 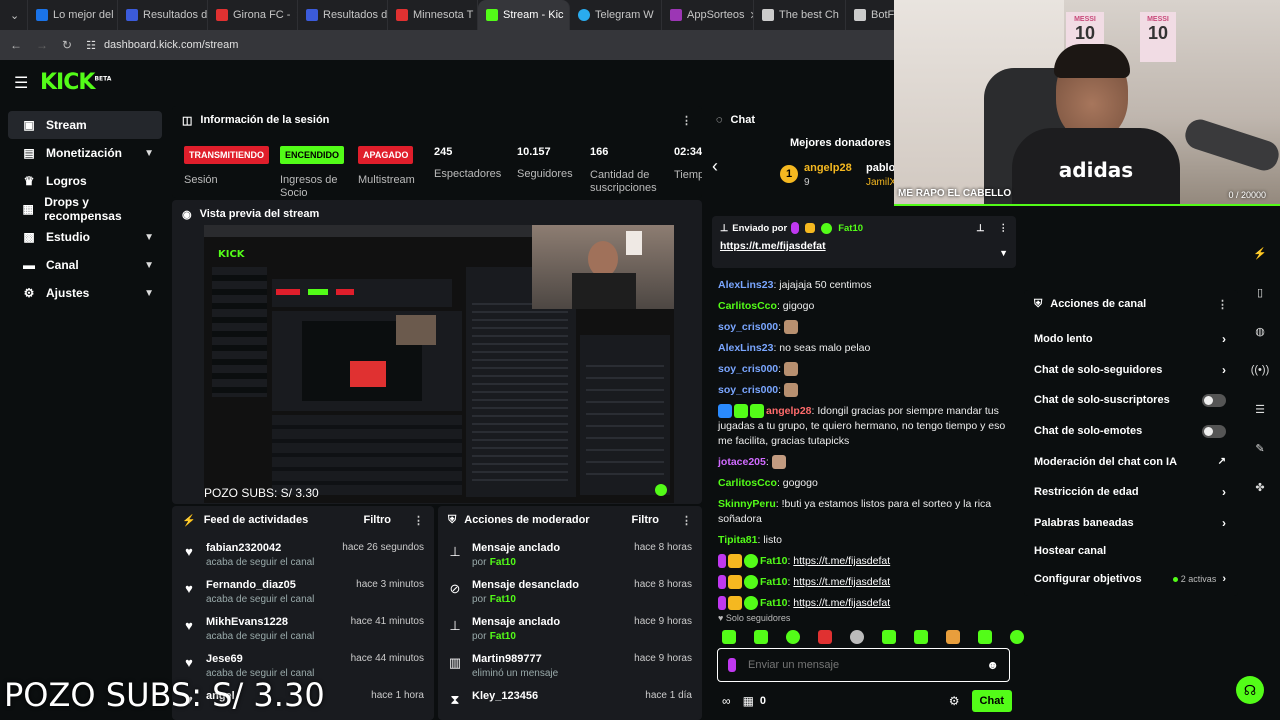 What do you see at coordinates (162, 45) in the screenshot?
I see `url-field: ☷ dashboard.kick.com/stream` at bounding box center [162, 45].